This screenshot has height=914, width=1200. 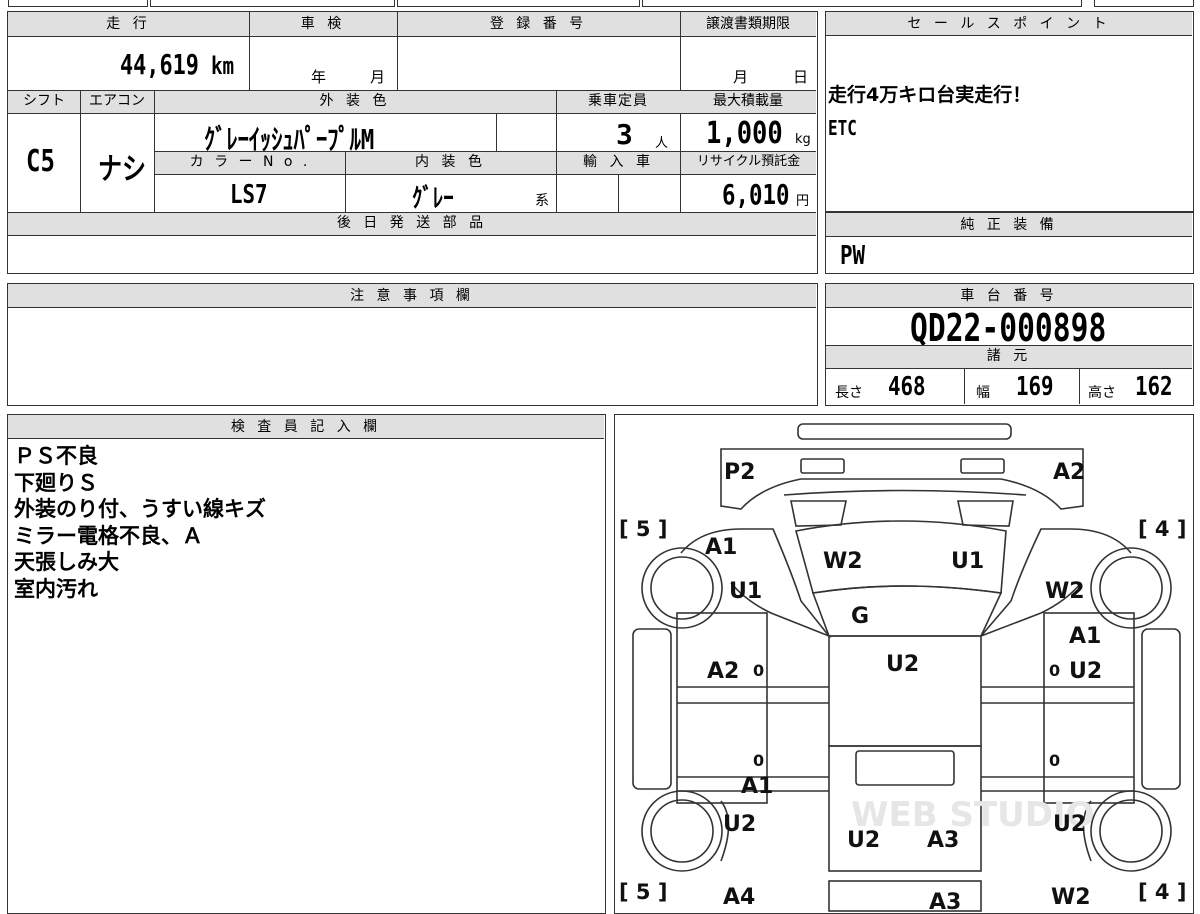 I want to click on mark-w2-right: W2, so click(x=1065, y=591).